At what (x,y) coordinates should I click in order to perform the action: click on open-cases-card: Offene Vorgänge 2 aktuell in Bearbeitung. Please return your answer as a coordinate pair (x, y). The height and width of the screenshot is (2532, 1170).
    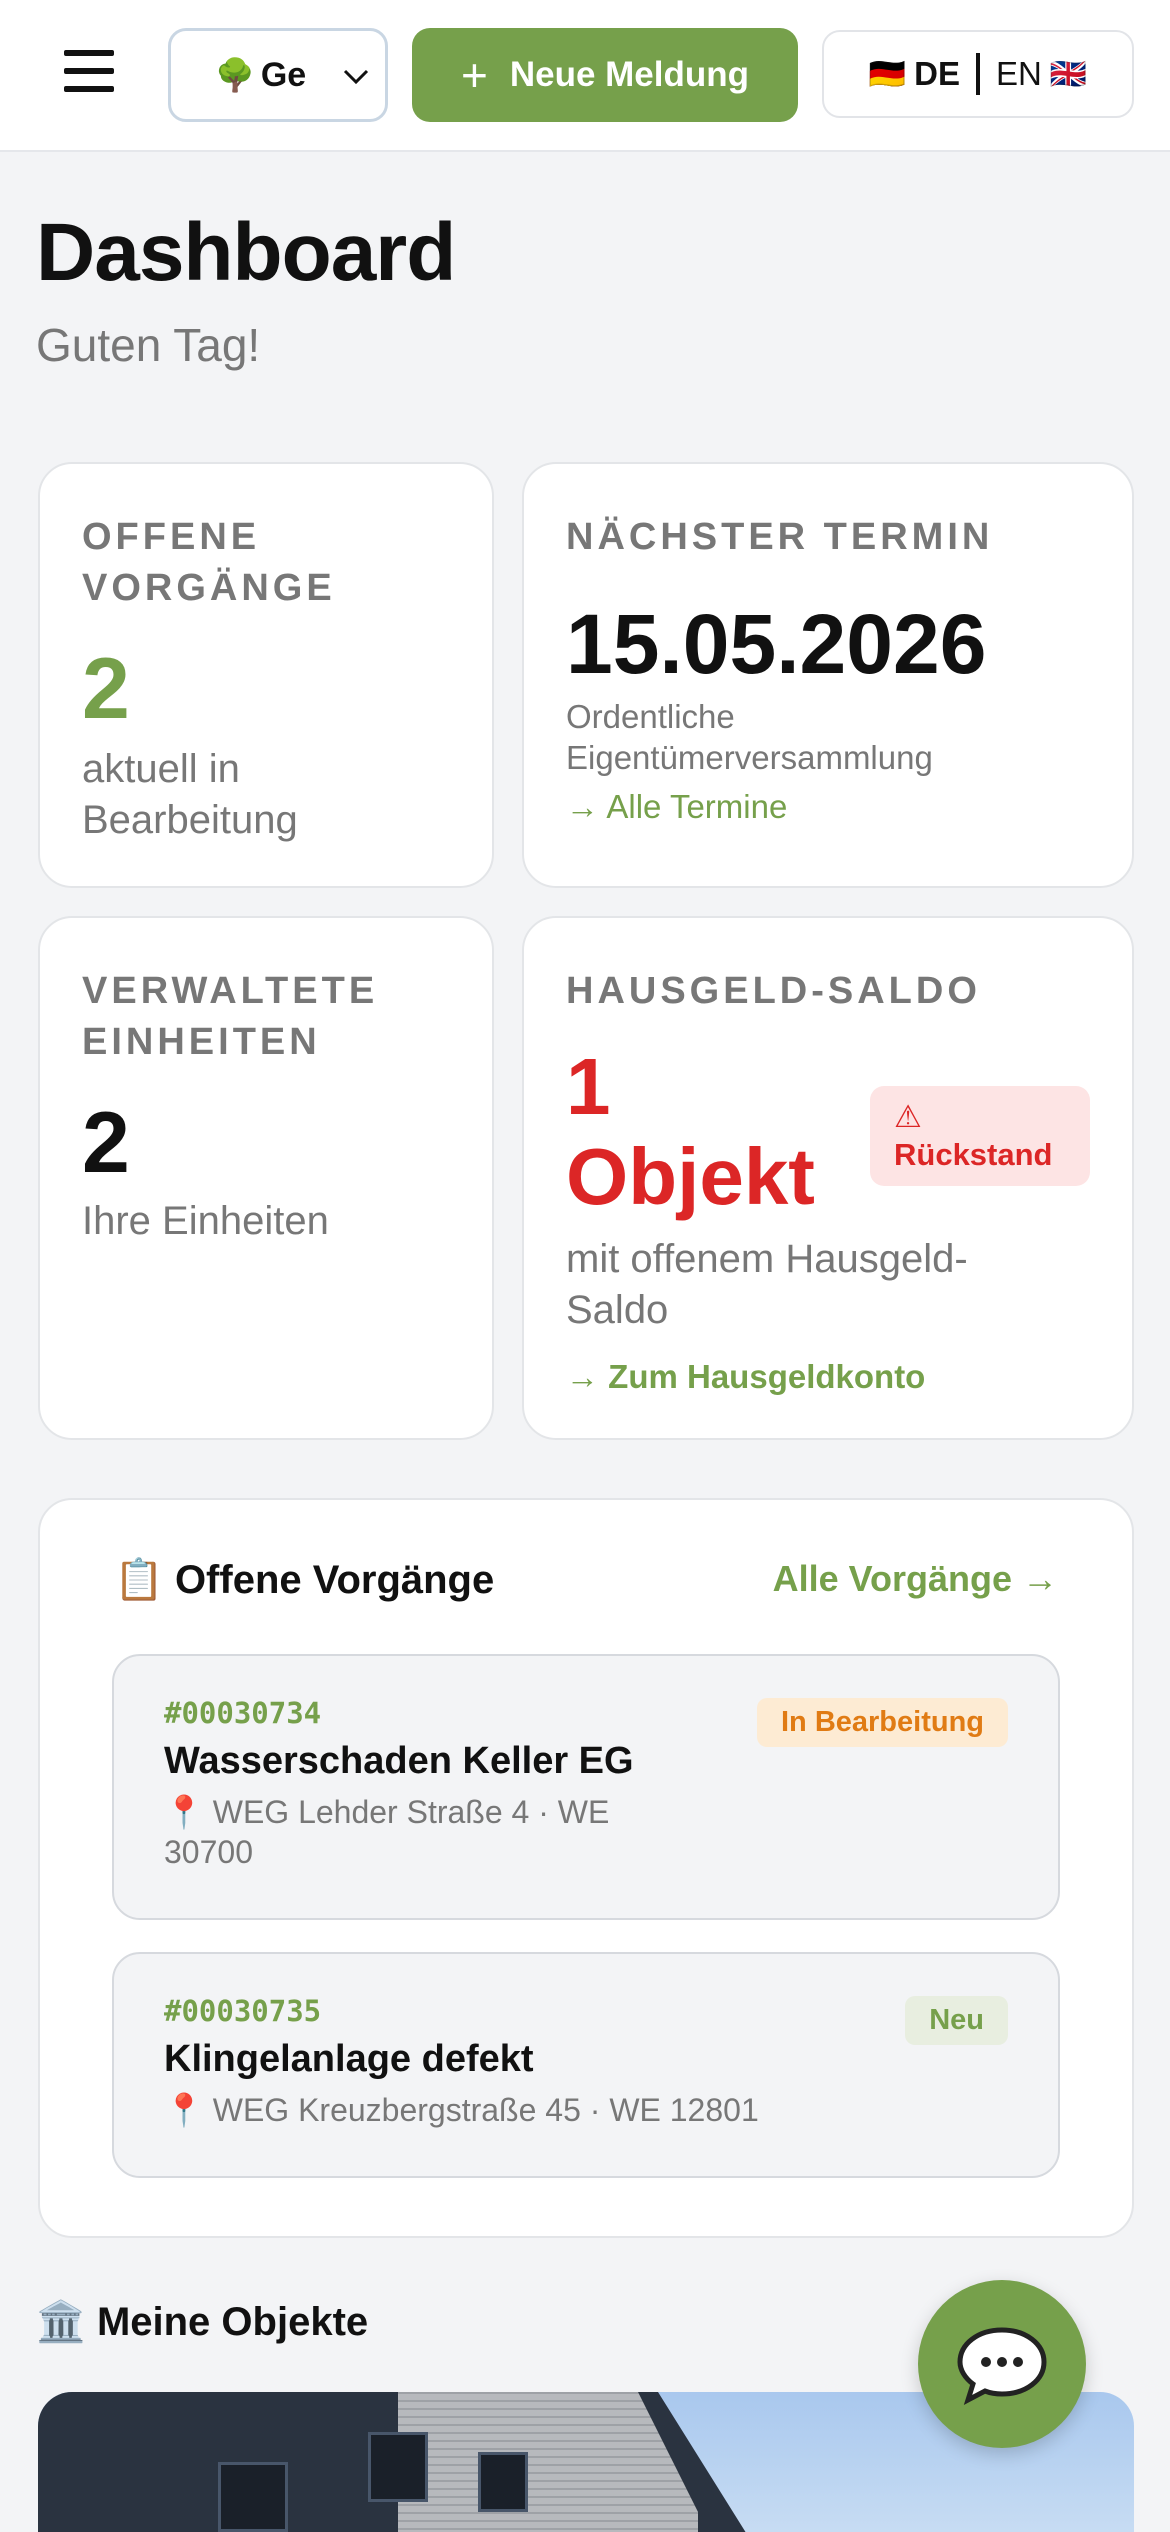
    Looking at the image, I should click on (266, 675).